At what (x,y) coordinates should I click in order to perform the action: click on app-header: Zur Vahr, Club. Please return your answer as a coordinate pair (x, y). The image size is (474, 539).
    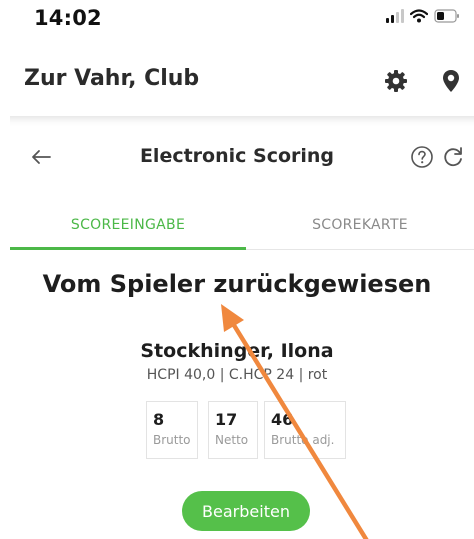
    Looking at the image, I should click on (237, 82).